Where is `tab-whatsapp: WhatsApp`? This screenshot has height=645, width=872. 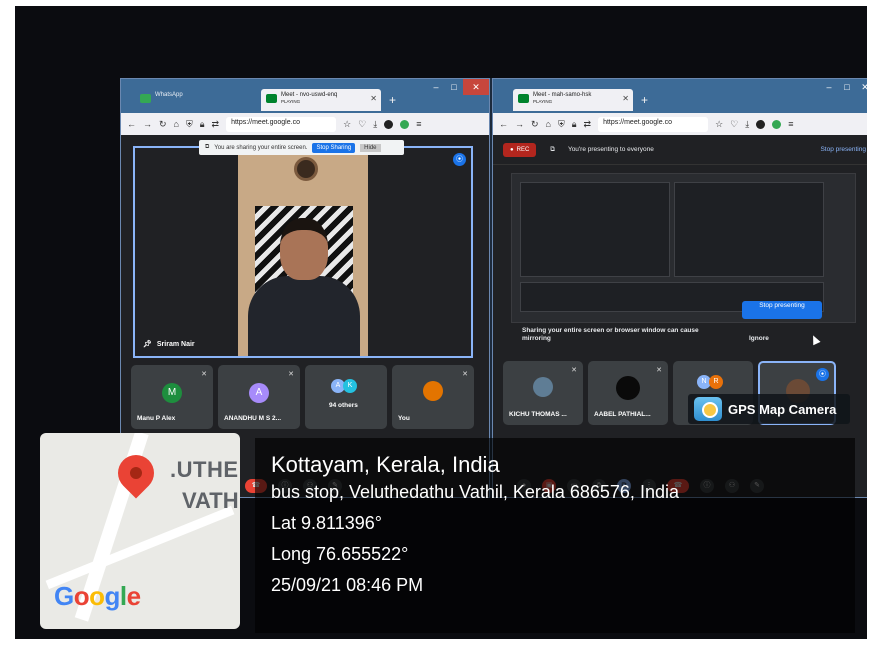
tab-whatsapp: WhatsApp is located at coordinates (194, 100).